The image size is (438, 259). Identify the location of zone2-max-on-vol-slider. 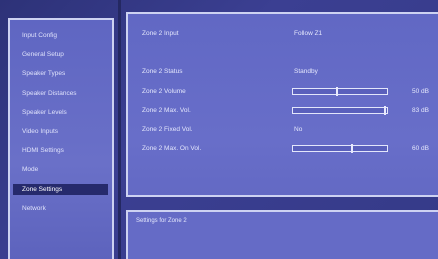
(340, 148).